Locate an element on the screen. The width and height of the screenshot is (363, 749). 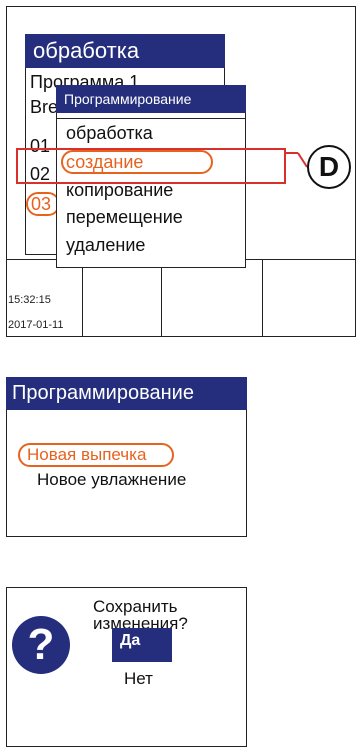
popup-title: Программирование is located at coordinates (151, 99).